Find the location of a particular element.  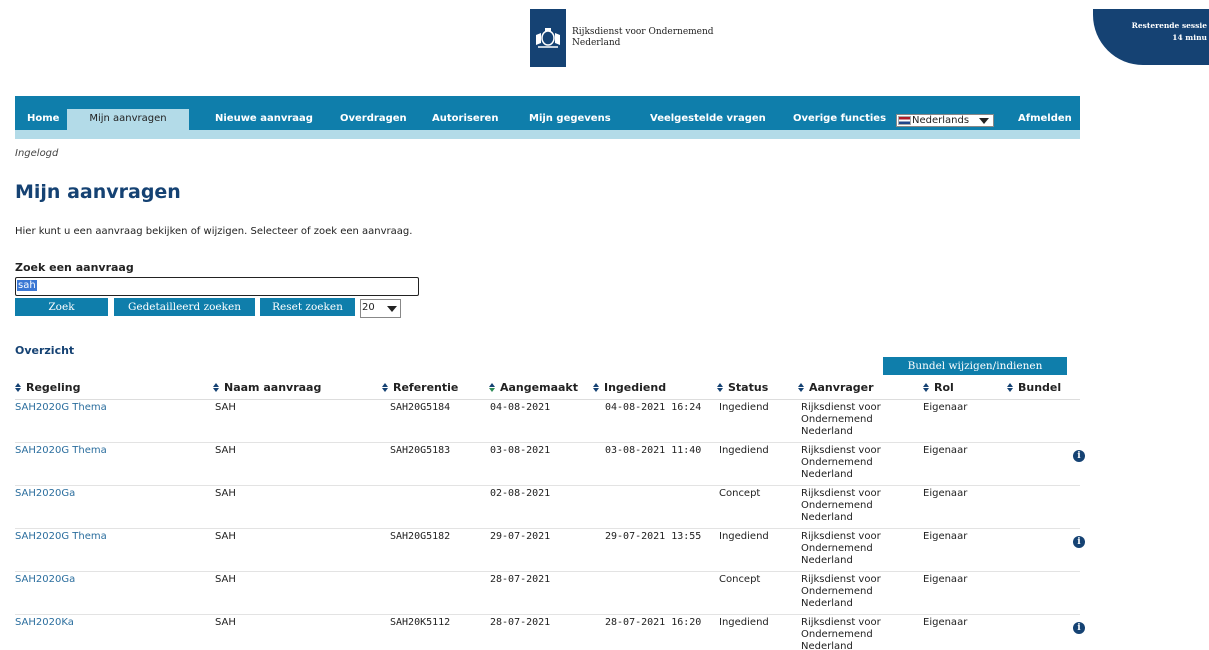

reset-search-button: Reset zoeken is located at coordinates (307, 307).